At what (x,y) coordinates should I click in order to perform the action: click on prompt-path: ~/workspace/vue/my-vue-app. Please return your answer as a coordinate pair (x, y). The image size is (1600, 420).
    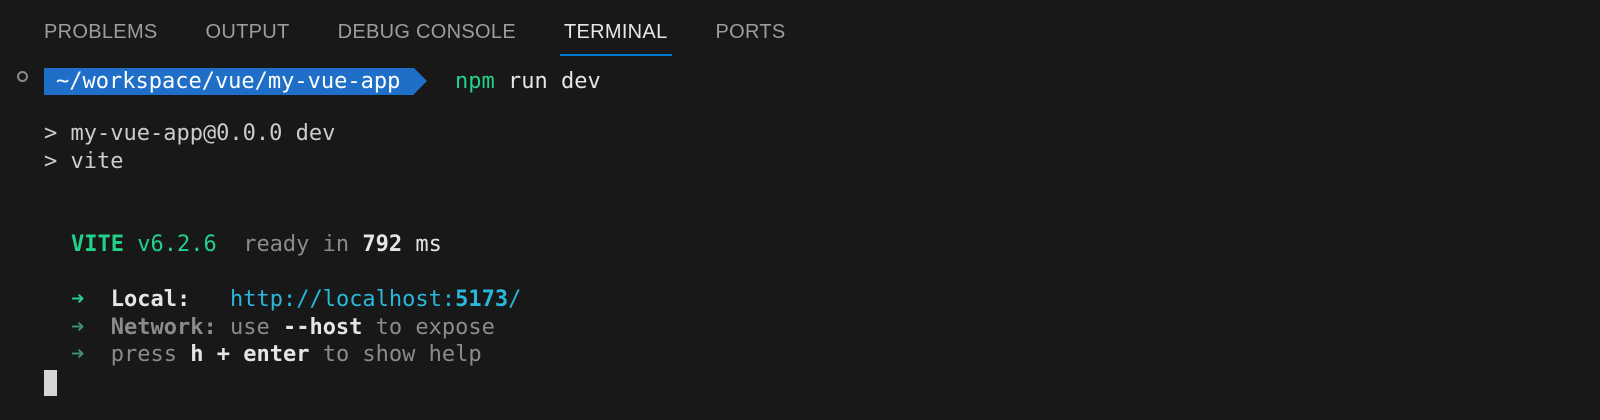
    Looking at the image, I should click on (236, 81).